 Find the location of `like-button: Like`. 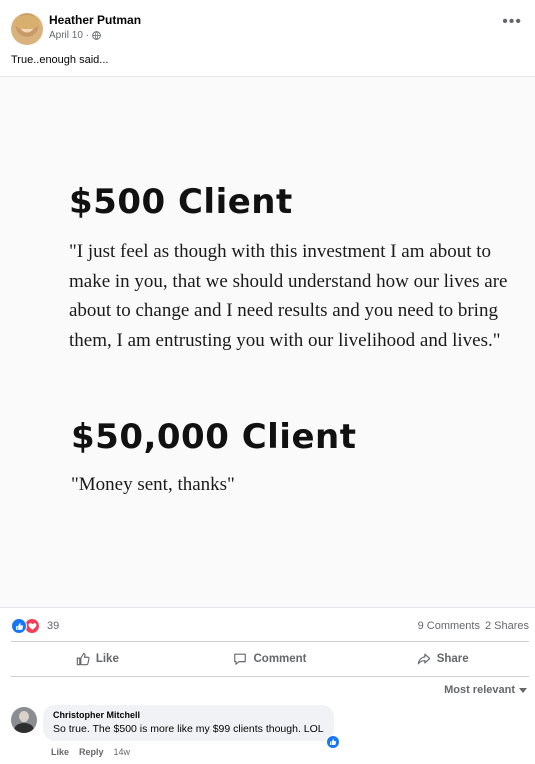

like-button: Like is located at coordinates (97, 659).